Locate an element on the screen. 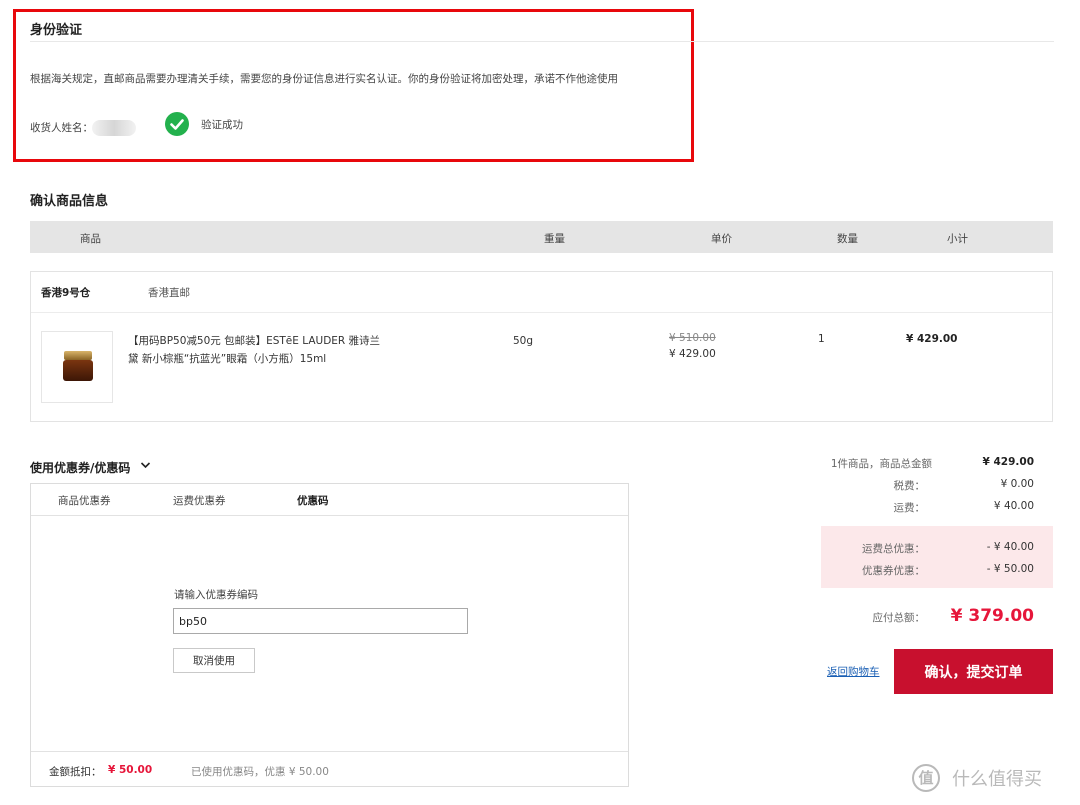 The width and height of the screenshot is (1080, 805). shipping-fee-value: ¥ 40.00 is located at coordinates (1013, 506).